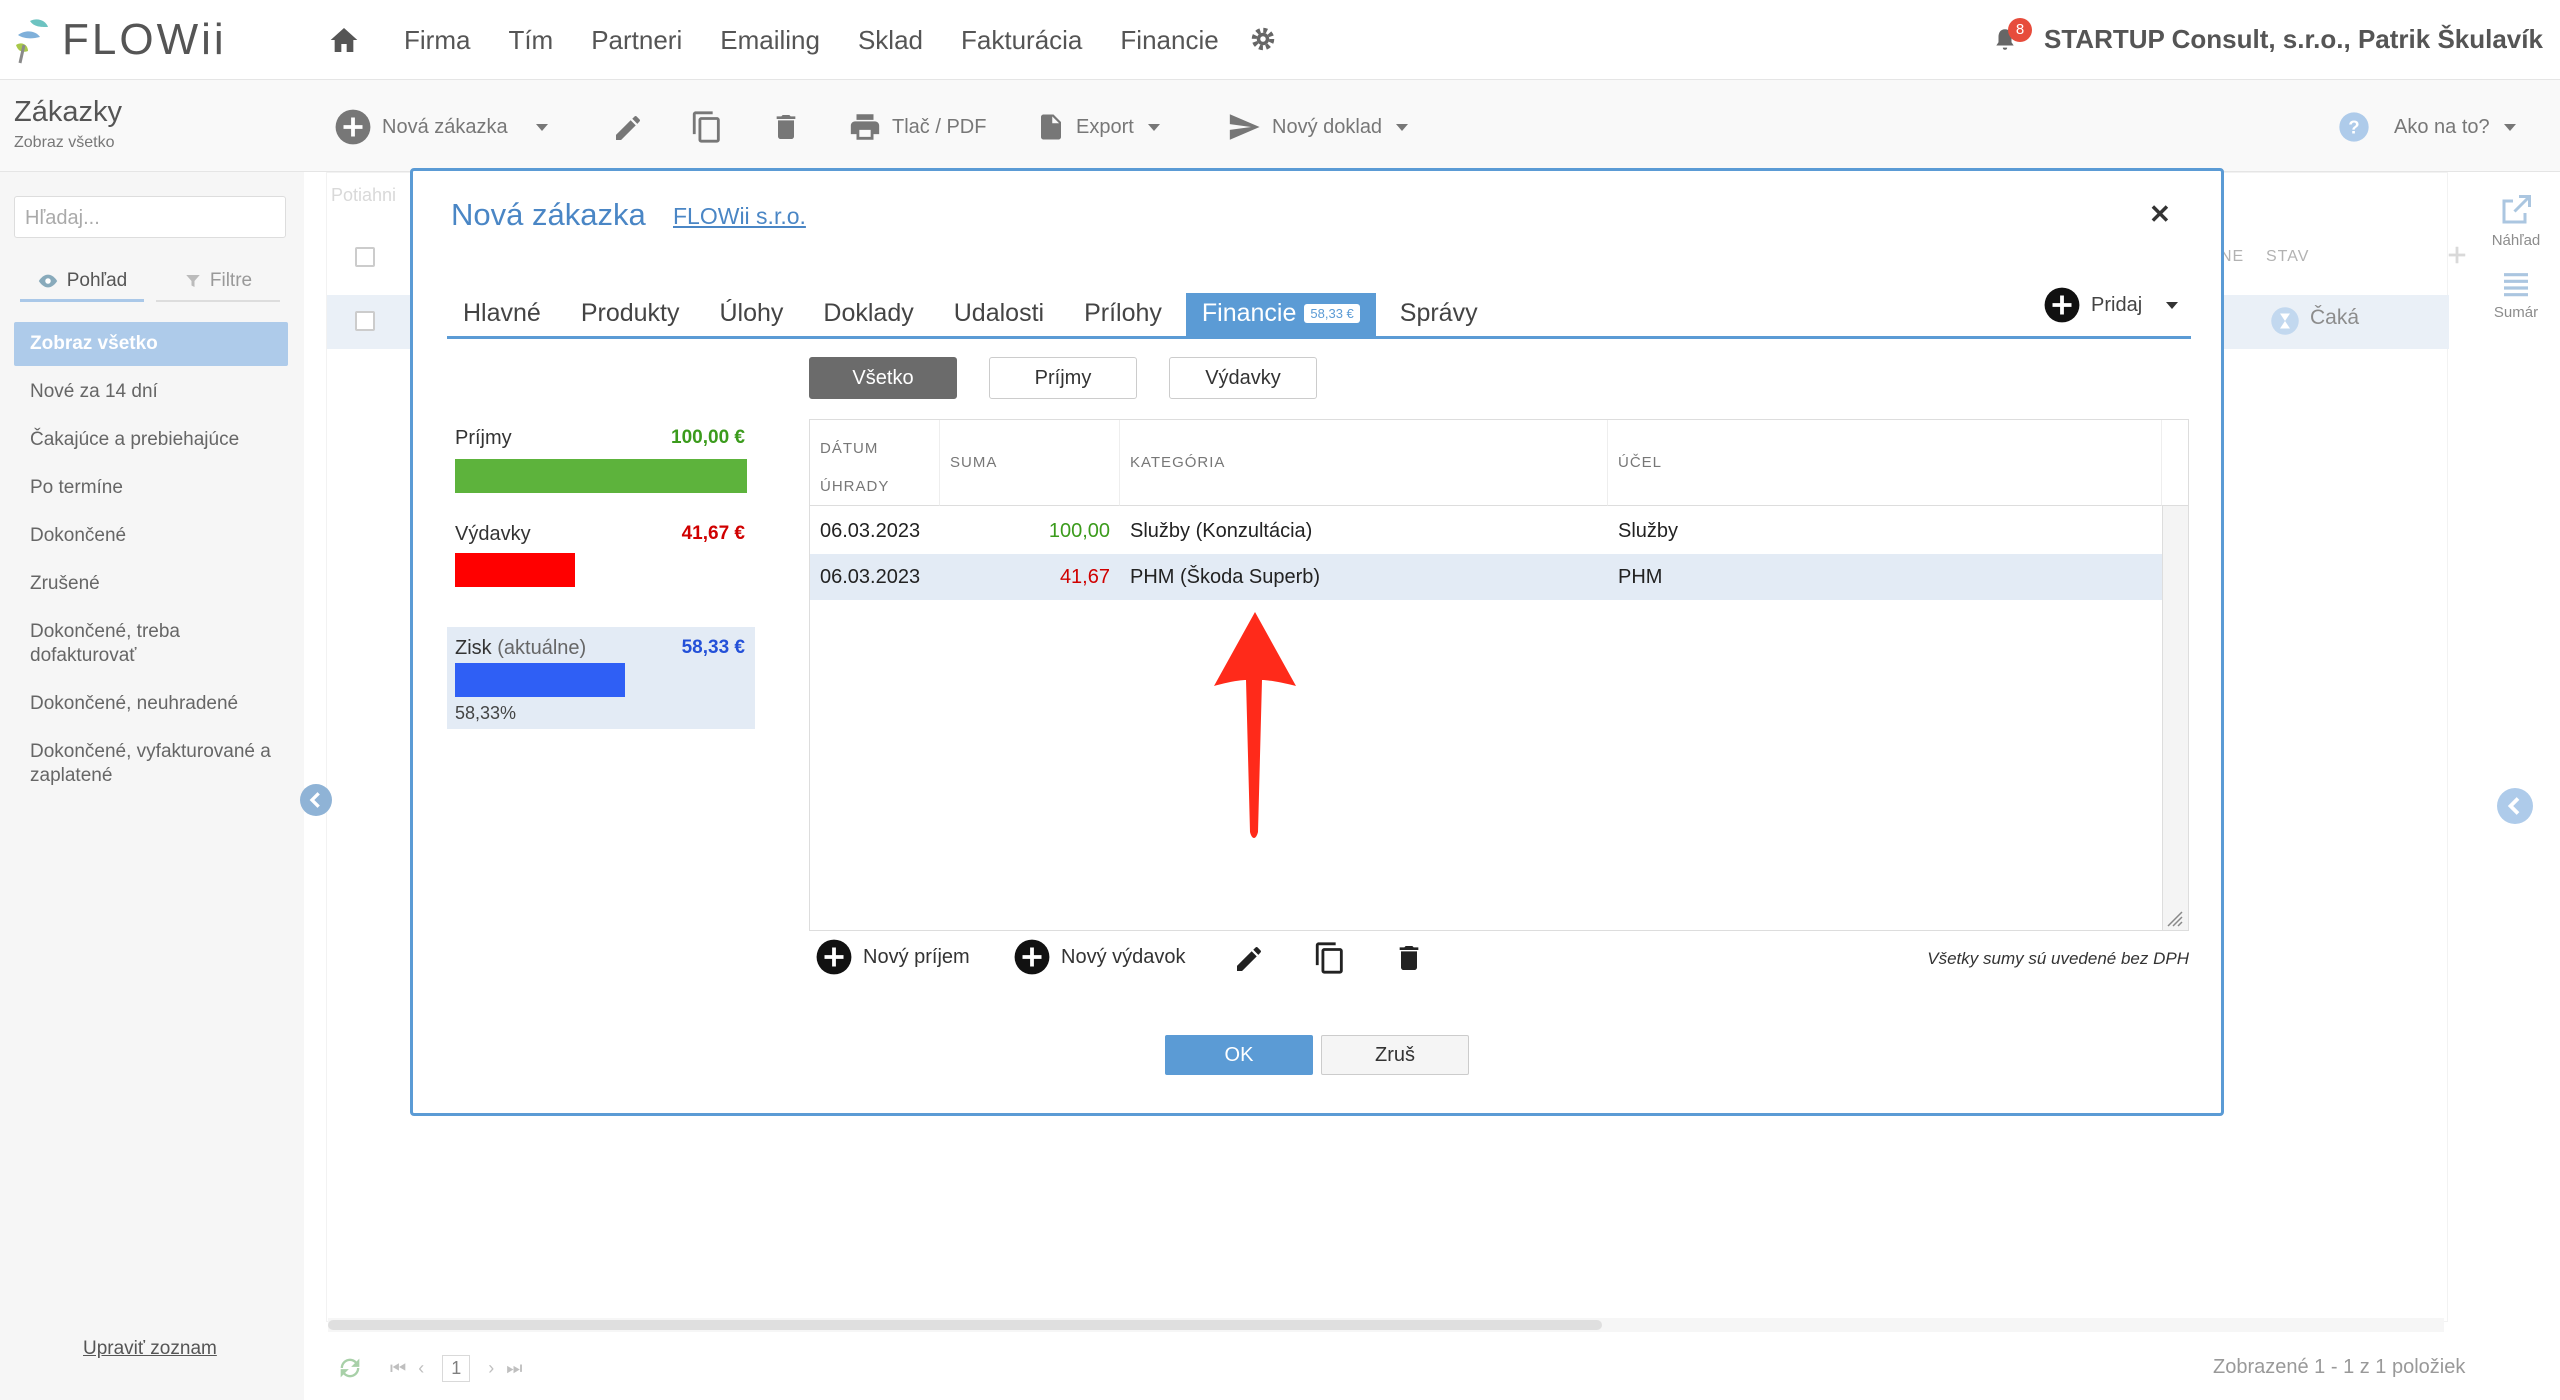 Image resolution: width=2560 pixels, height=1400 pixels. What do you see at coordinates (82, 282) in the screenshot?
I see `tab-view: Pohľad` at bounding box center [82, 282].